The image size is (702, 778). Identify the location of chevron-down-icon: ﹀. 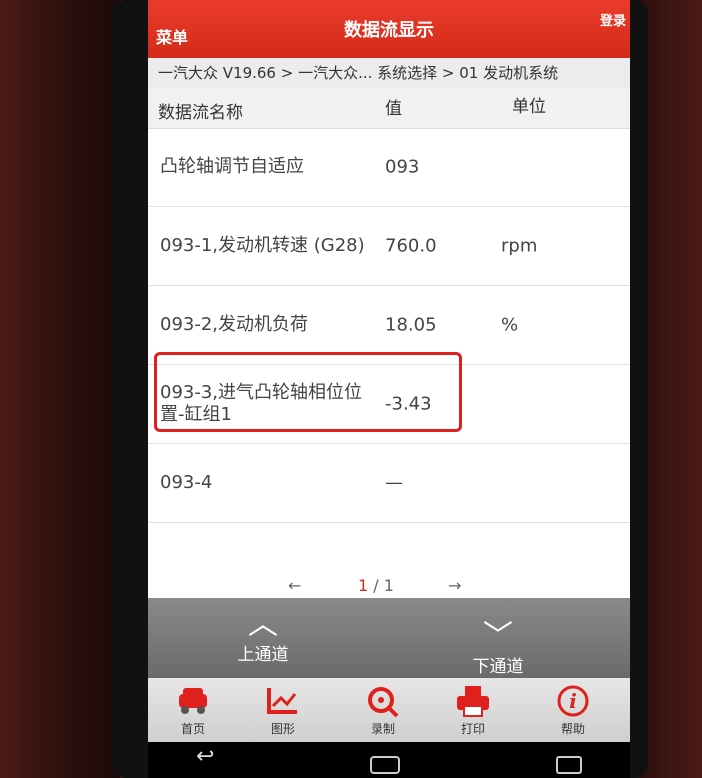
(498, 636).